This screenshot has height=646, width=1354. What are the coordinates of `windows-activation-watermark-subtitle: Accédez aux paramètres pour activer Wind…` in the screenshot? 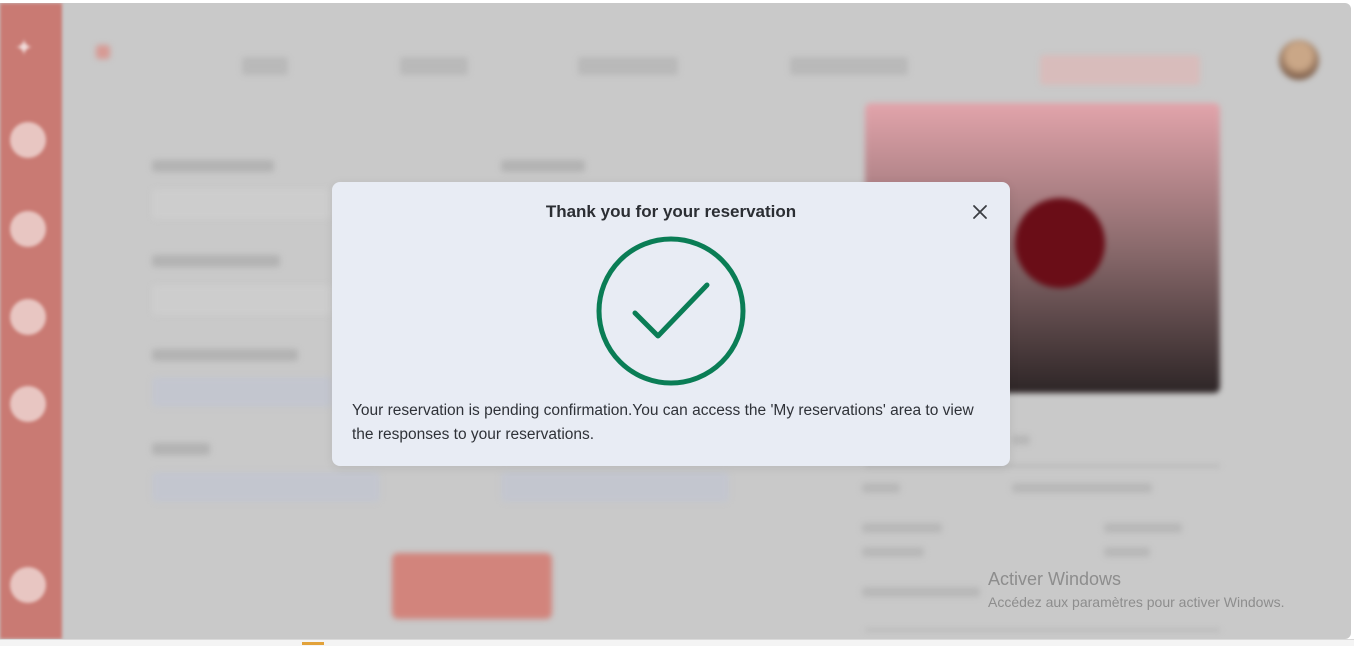 It's located at (1136, 602).